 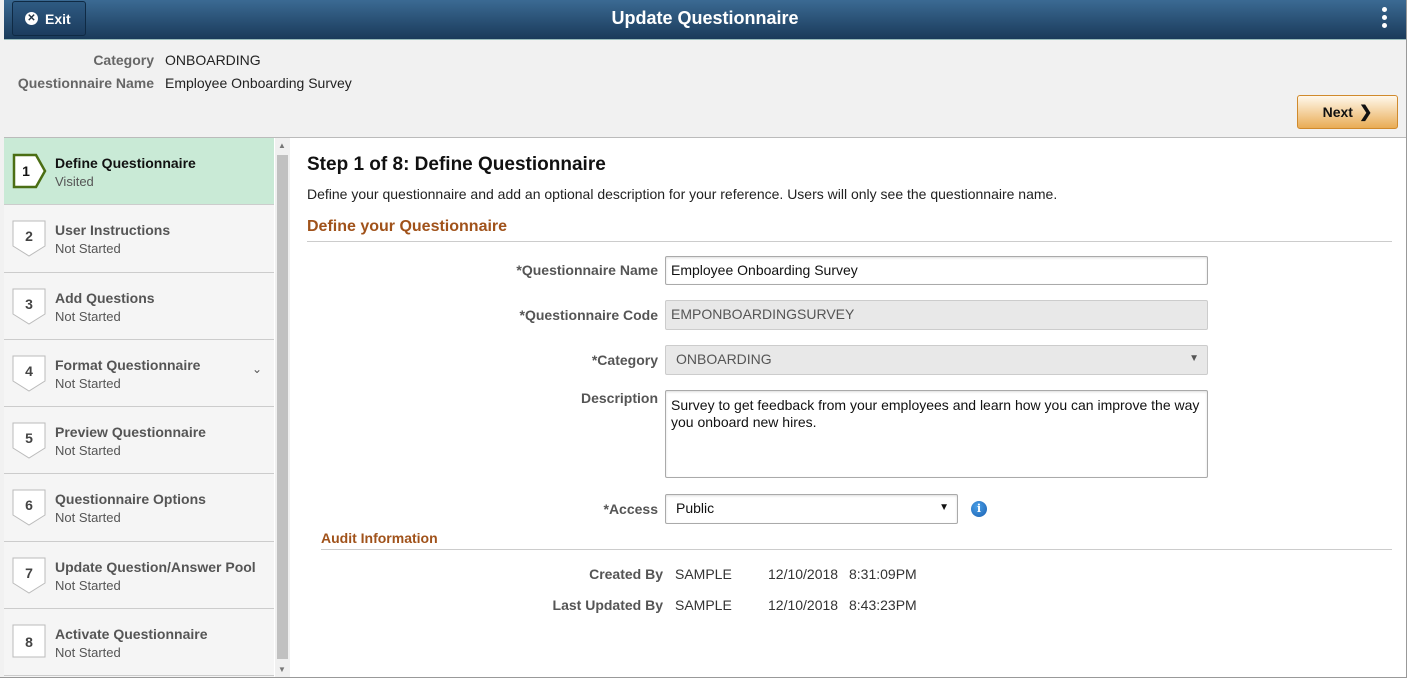 What do you see at coordinates (631, 509) in the screenshot?
I see `access-label: *Access` at bounding box center [631, 509].